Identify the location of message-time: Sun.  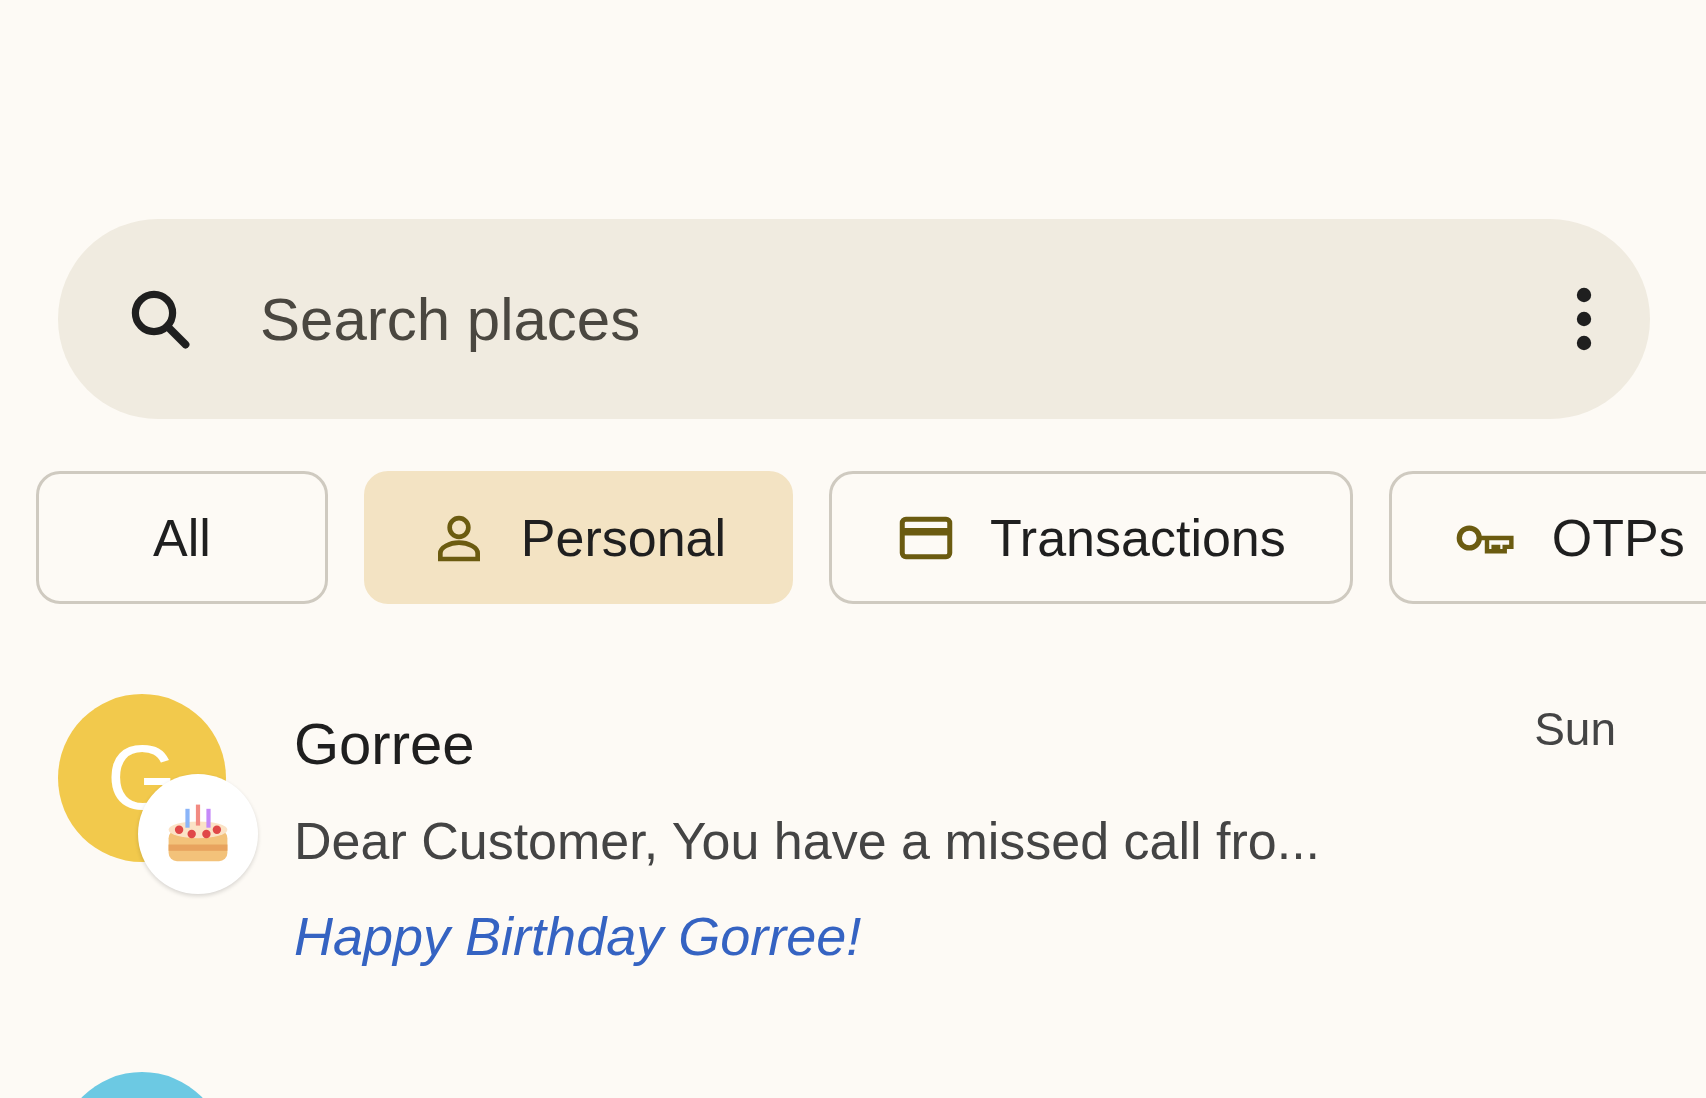
(1575, 729).